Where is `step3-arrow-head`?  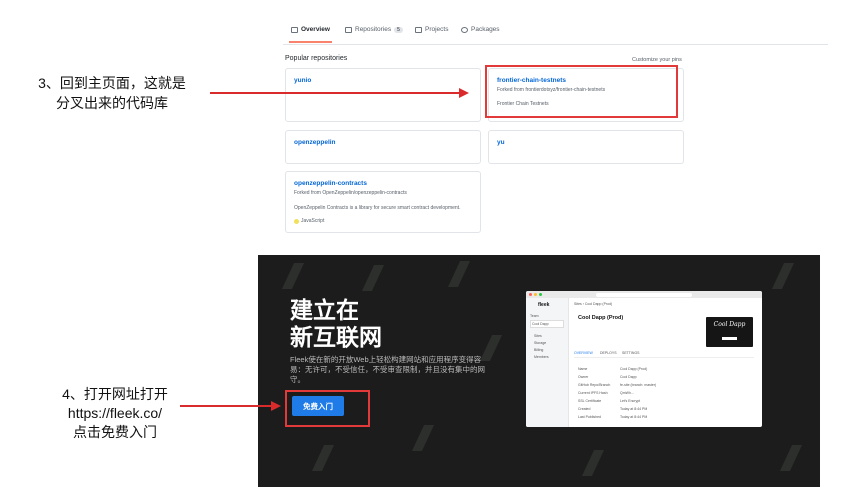
step3-arrow-head is located at coordinates (464, 93).